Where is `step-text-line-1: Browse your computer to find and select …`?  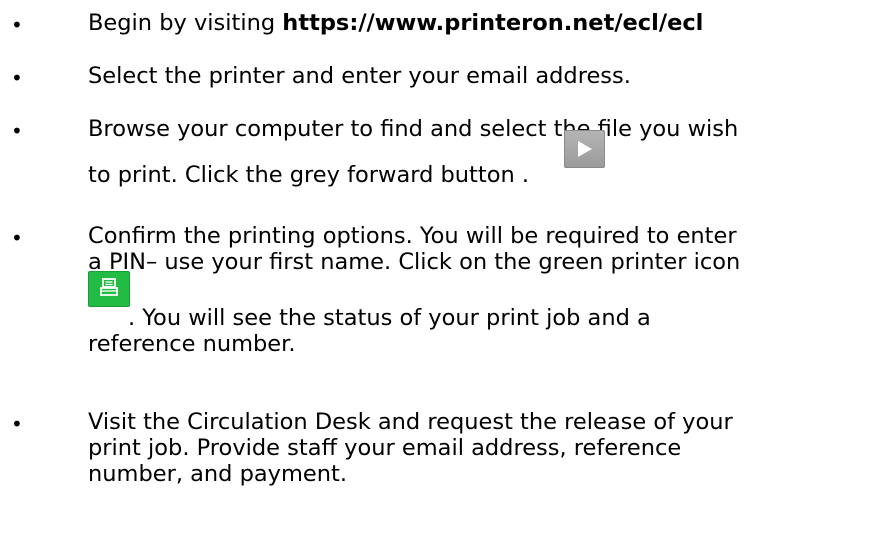
step-text-line-1: Browse your computer to find and select … is located at coordinates (413, 129).